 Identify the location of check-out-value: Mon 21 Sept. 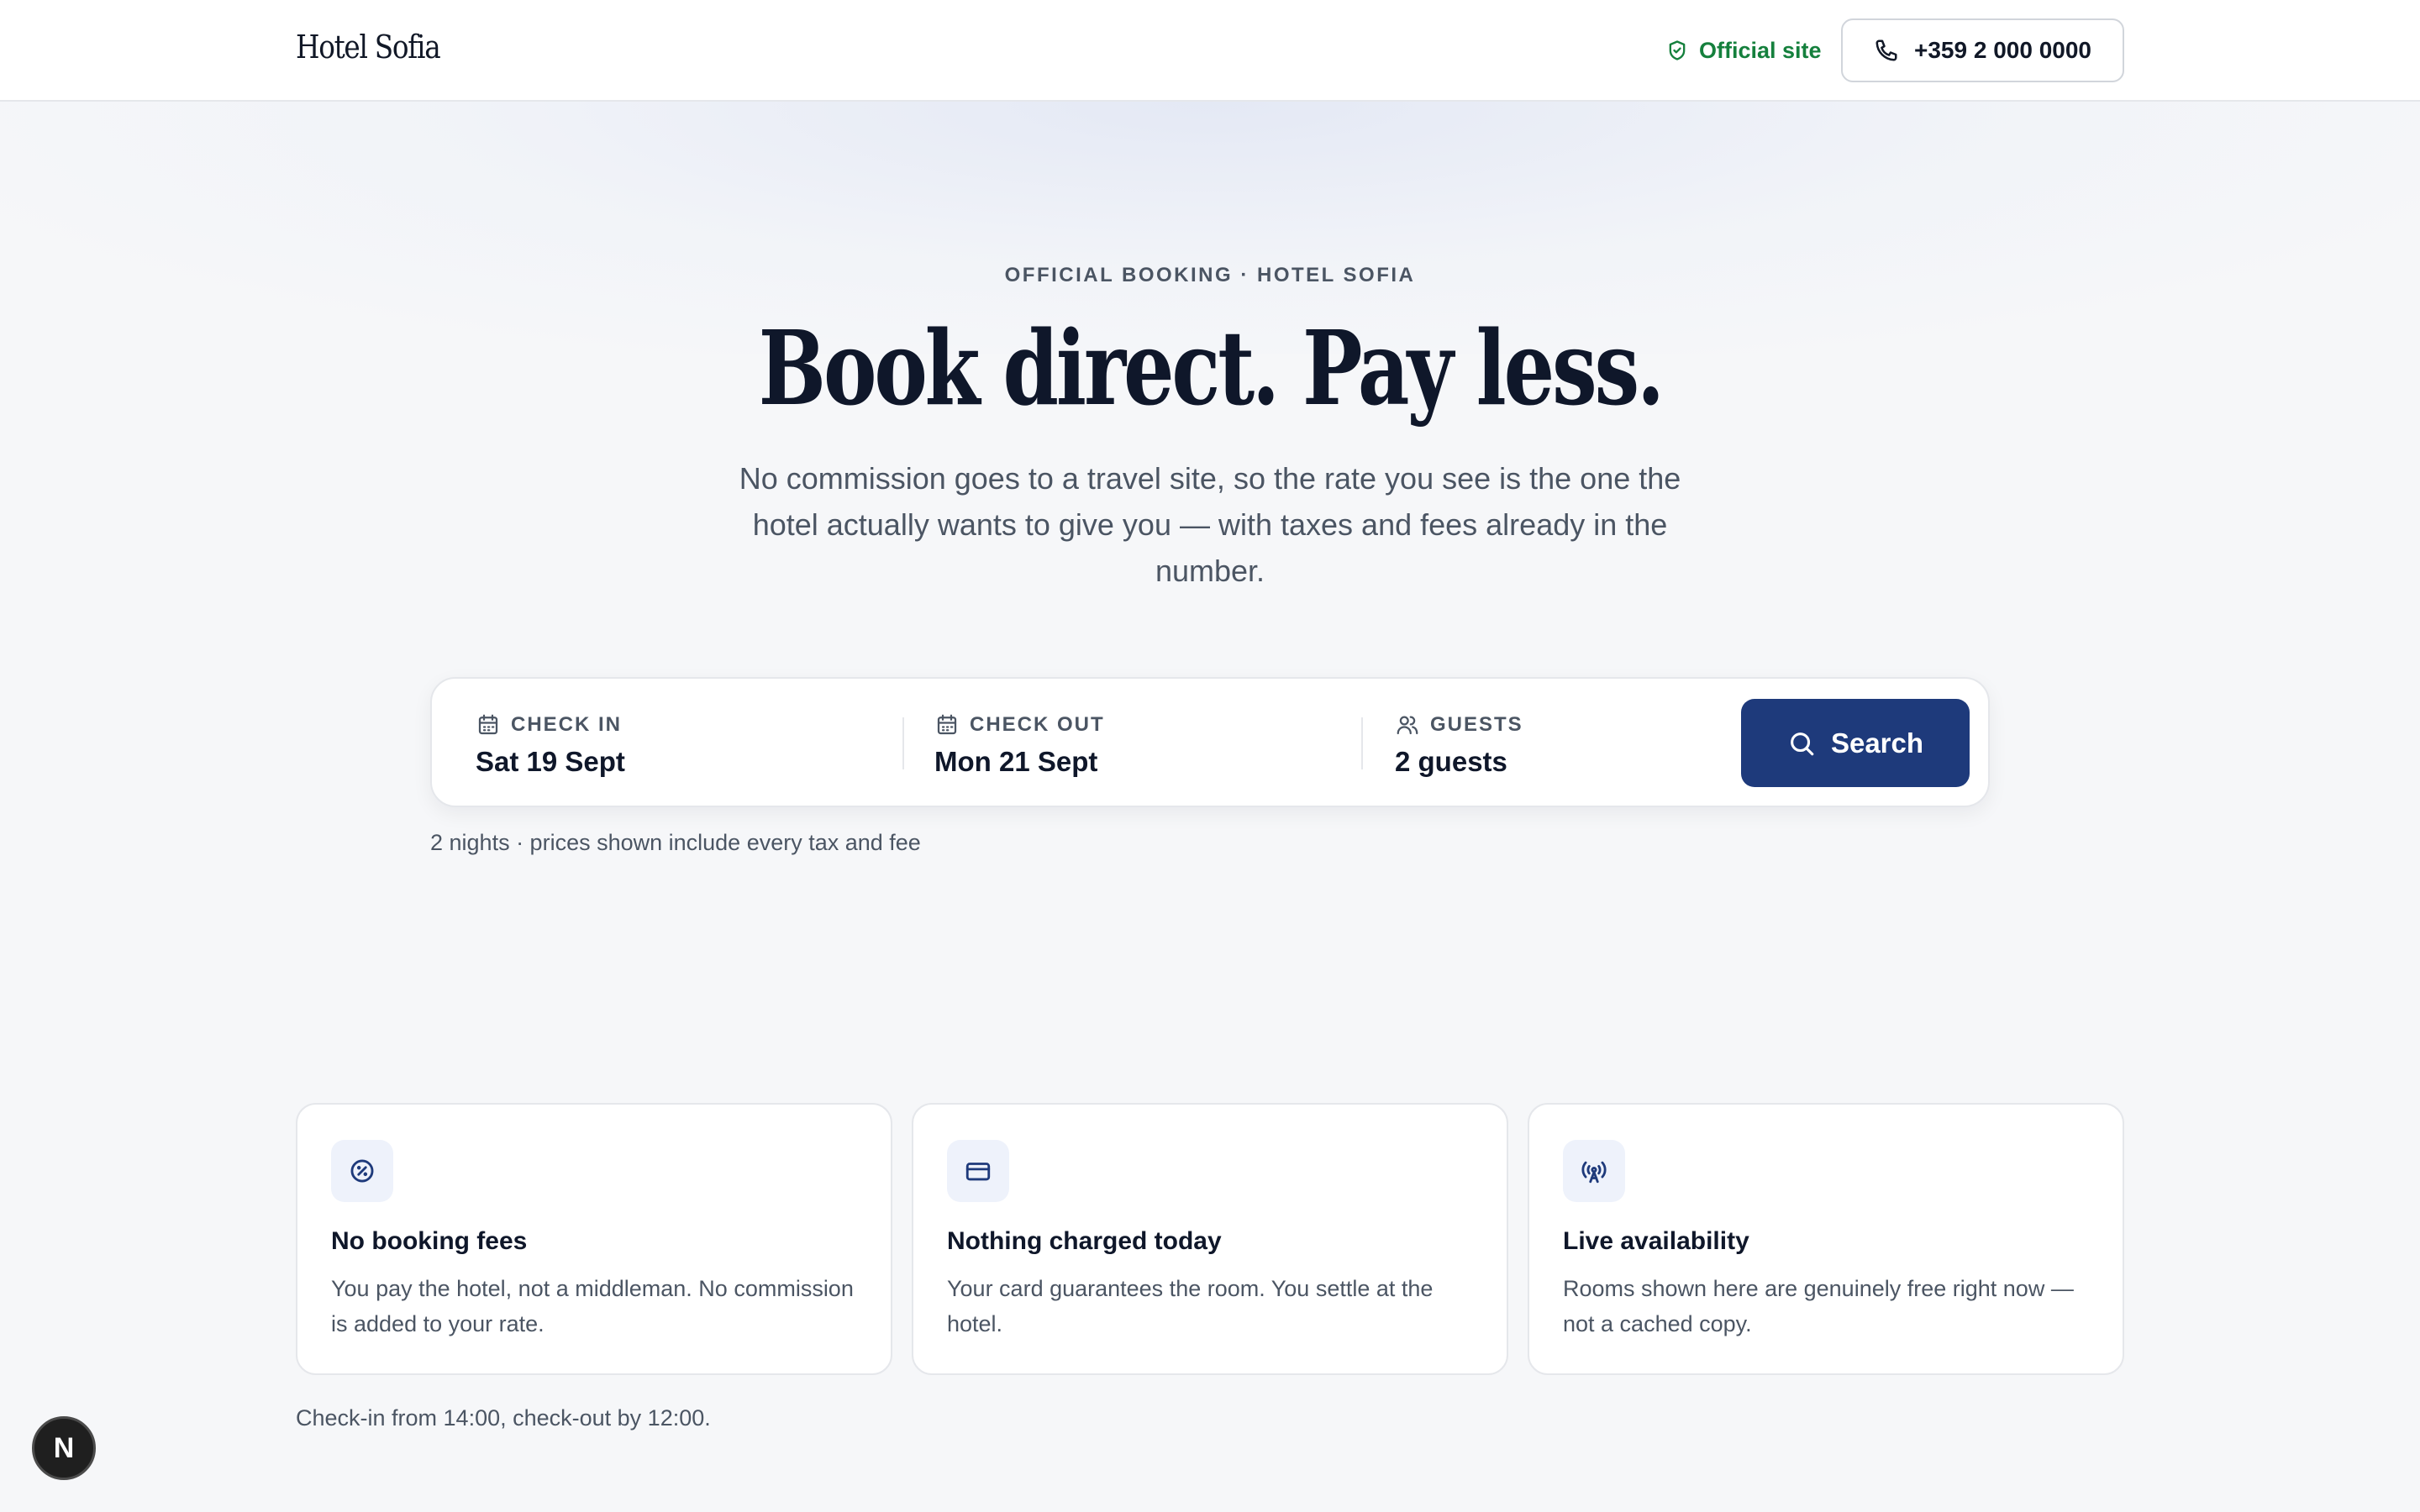
(1016, 761).